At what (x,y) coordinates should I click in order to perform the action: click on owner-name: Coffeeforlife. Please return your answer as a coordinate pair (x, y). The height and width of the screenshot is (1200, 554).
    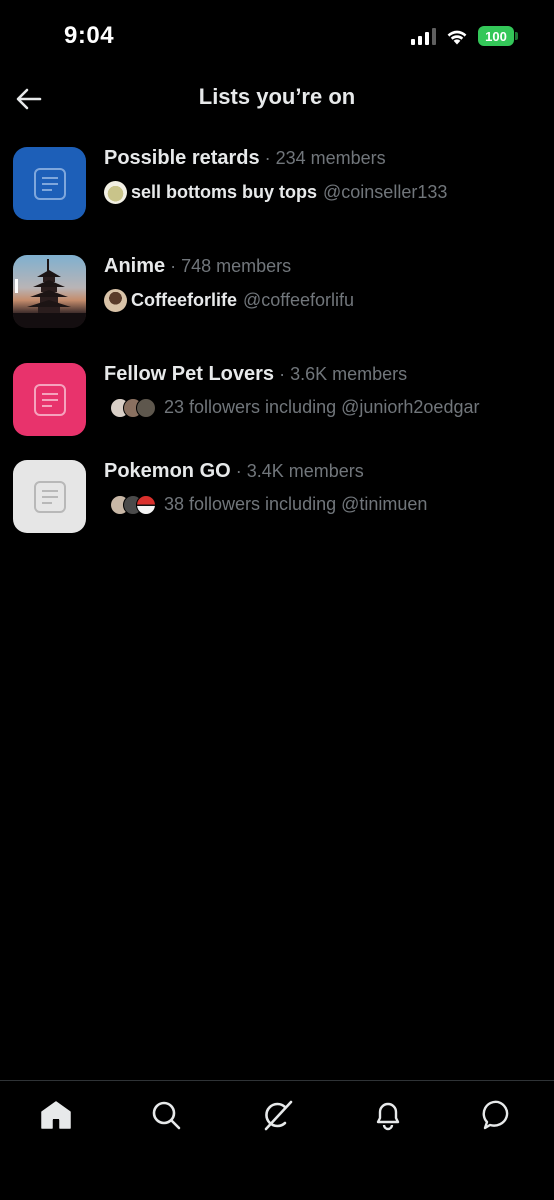
    Looking at the image, I should click on (184, 300).